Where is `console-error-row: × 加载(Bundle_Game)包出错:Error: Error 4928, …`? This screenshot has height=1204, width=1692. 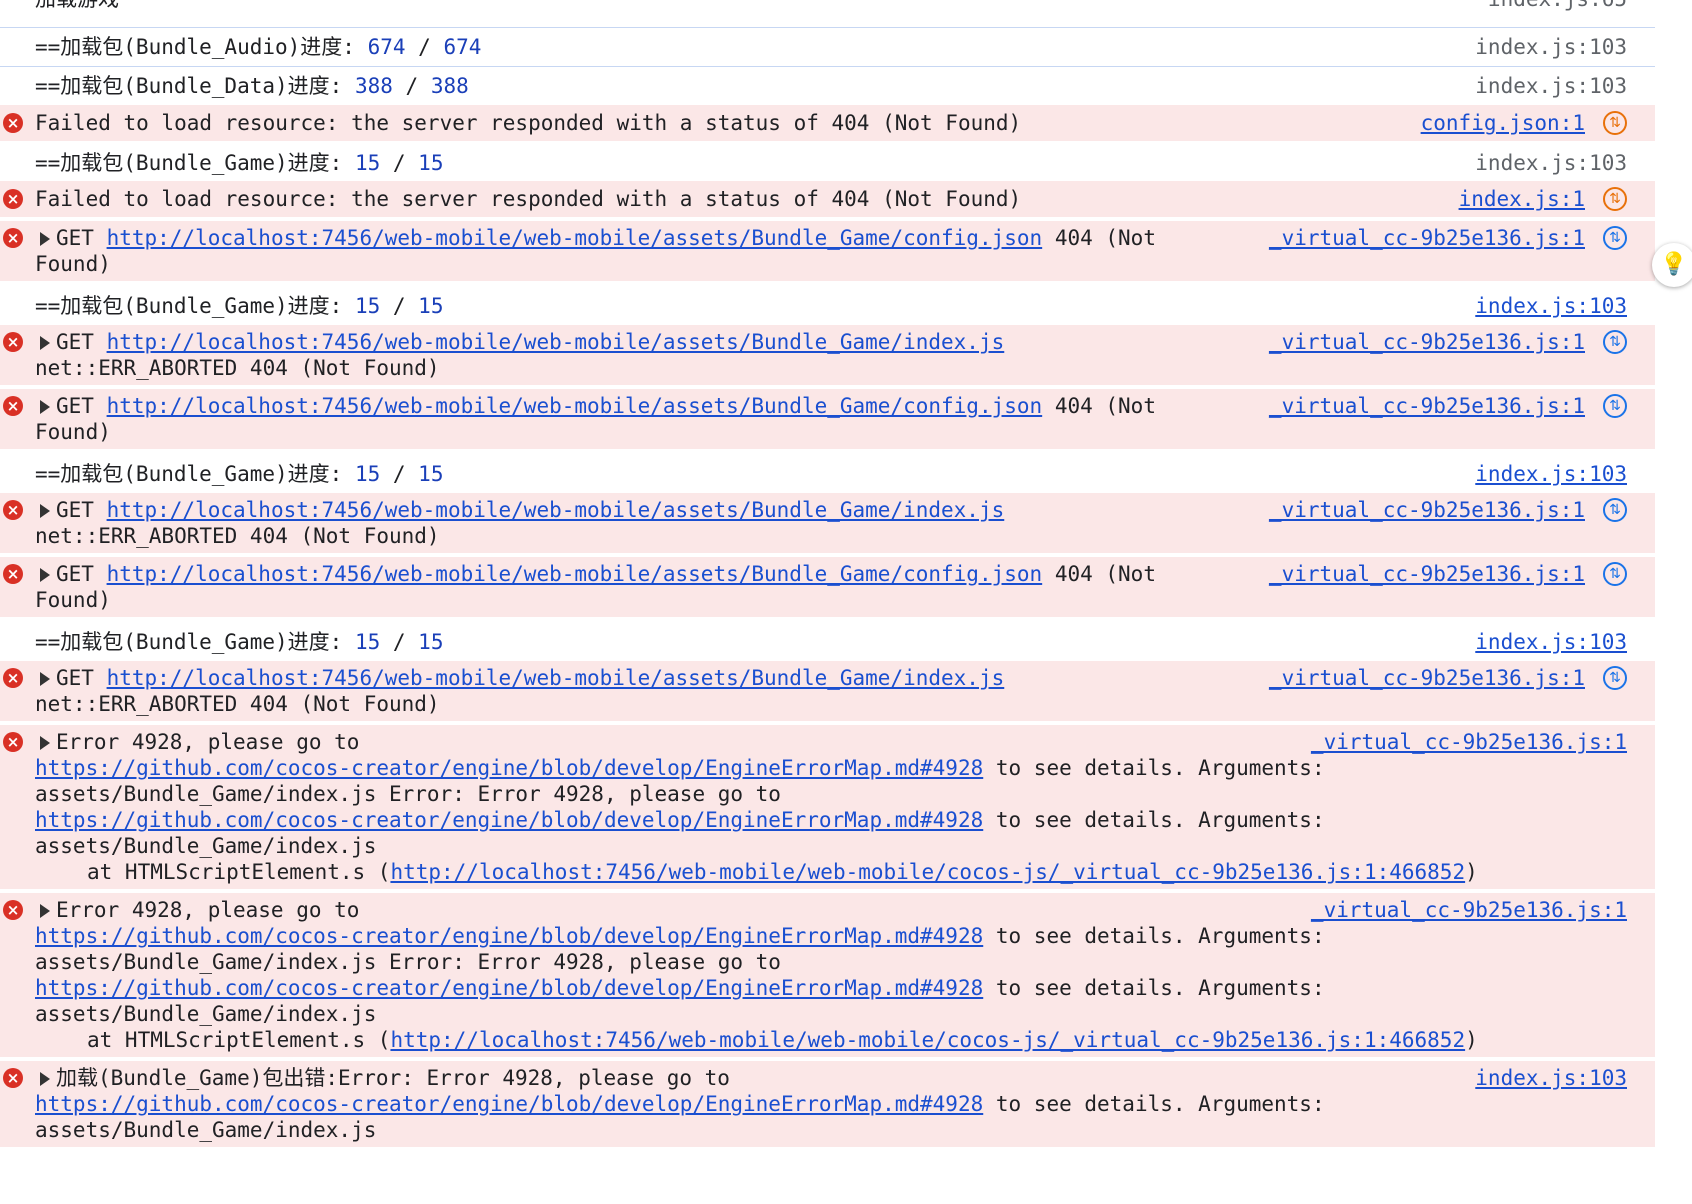 console-error-row: × 加载(Bundle_Game)包出错:Error: Error 4928, … is located at coordinates (827, 1106).